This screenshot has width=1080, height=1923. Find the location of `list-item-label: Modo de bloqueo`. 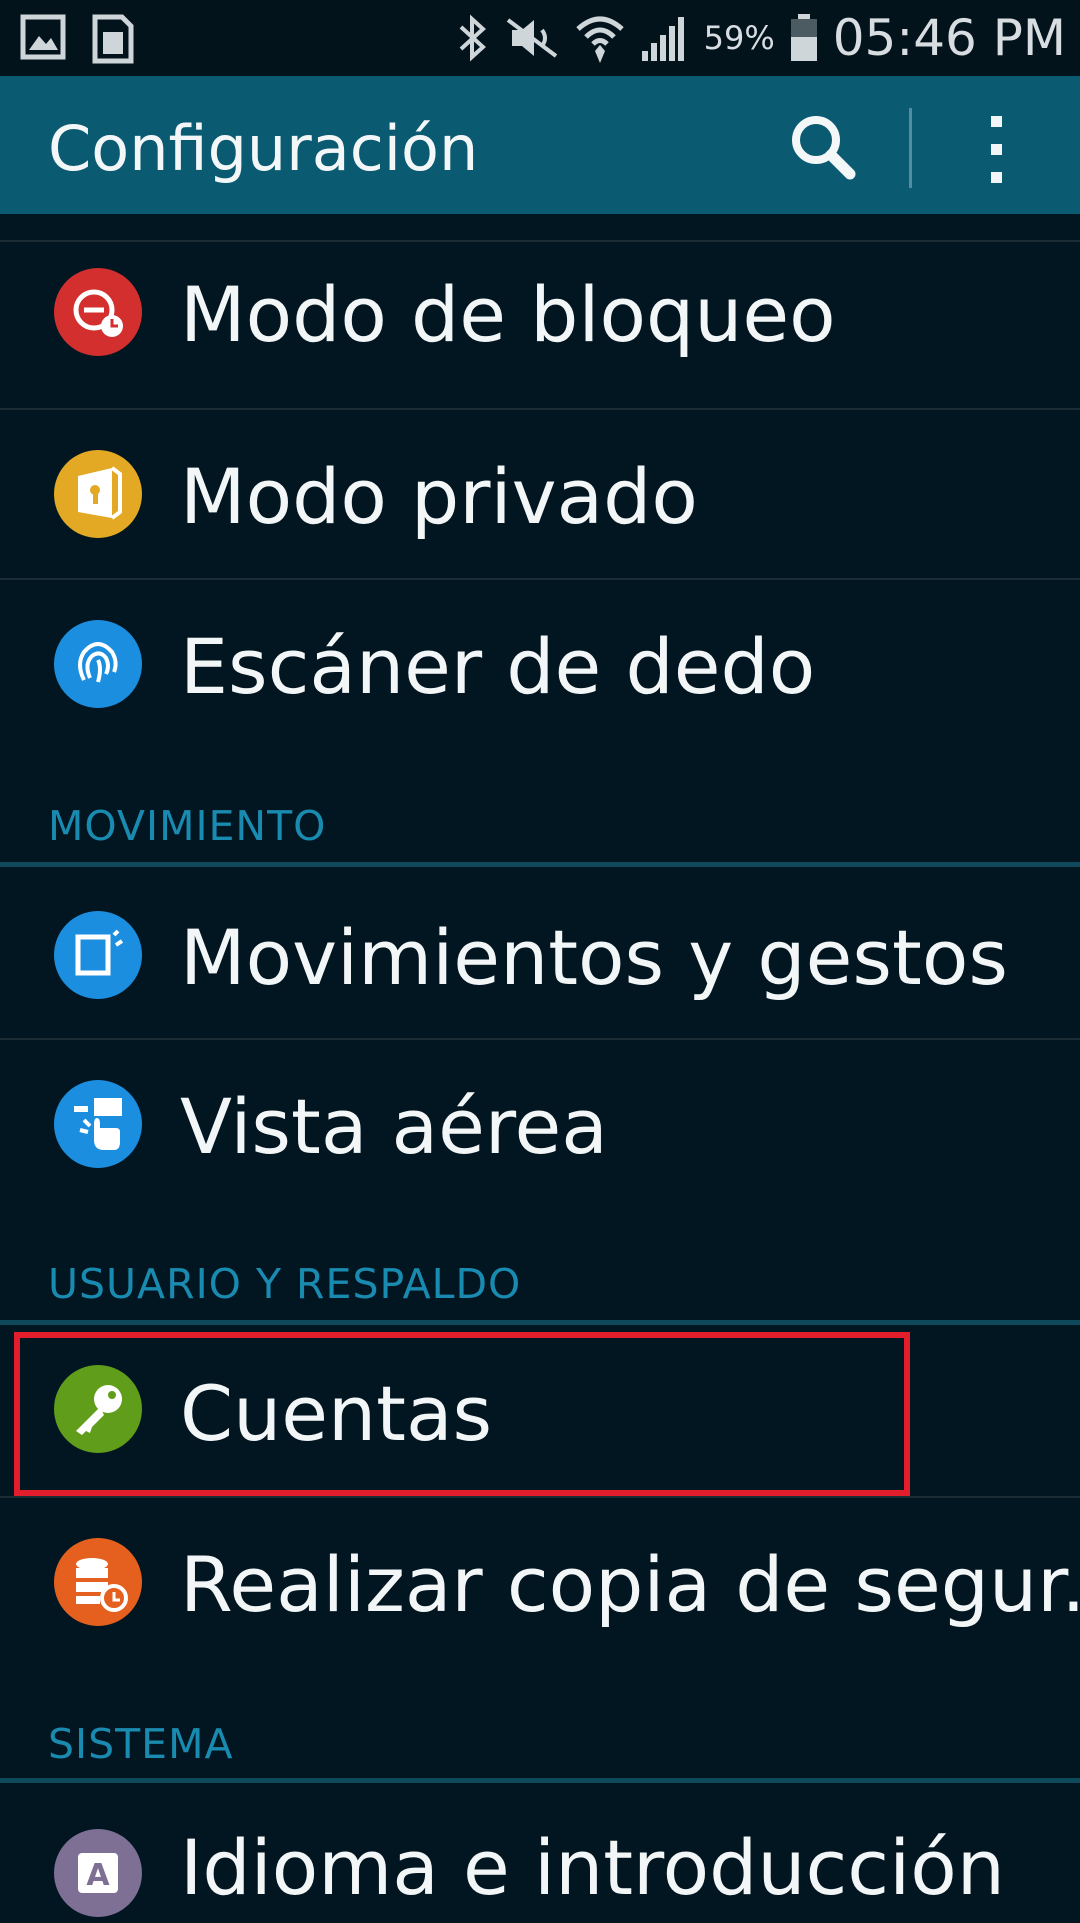

list-item-label: Modo de bloqueo is located at coordinates (508, 314).